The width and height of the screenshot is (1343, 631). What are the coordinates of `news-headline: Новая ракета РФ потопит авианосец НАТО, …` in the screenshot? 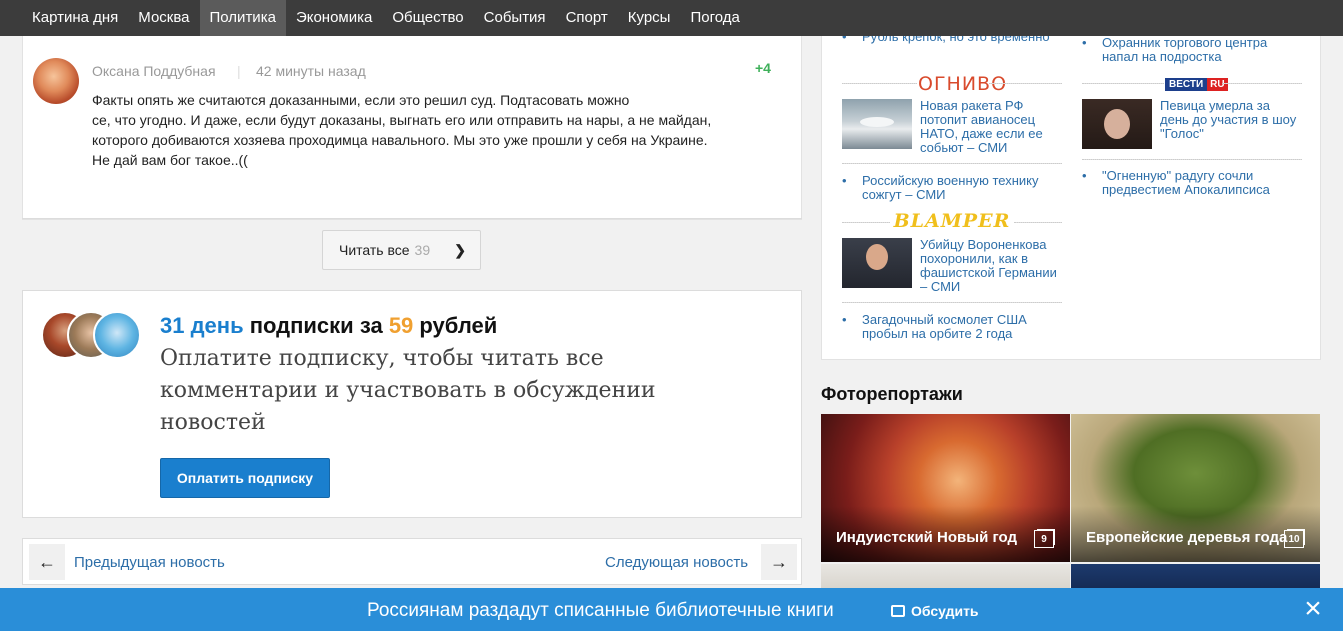 It's located at (991, 127).